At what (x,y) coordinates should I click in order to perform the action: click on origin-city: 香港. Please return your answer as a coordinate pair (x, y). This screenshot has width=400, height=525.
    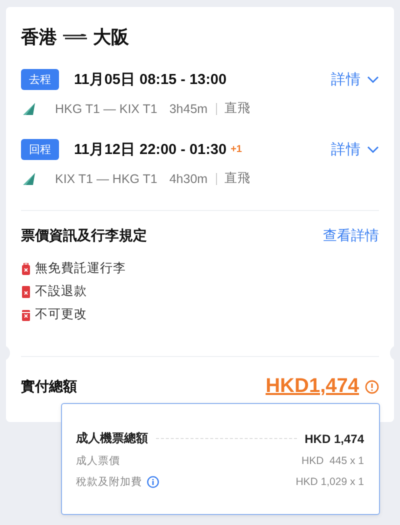
    Looking at the image, I should click on (39, 37).